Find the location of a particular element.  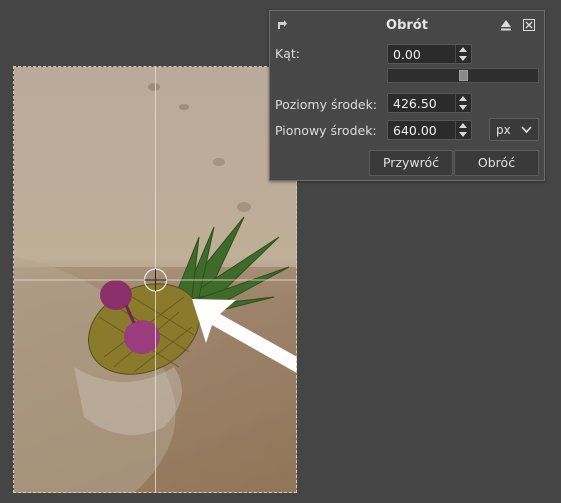

center-y-spinbox: 640.00 is located at coordinates (429, 130).